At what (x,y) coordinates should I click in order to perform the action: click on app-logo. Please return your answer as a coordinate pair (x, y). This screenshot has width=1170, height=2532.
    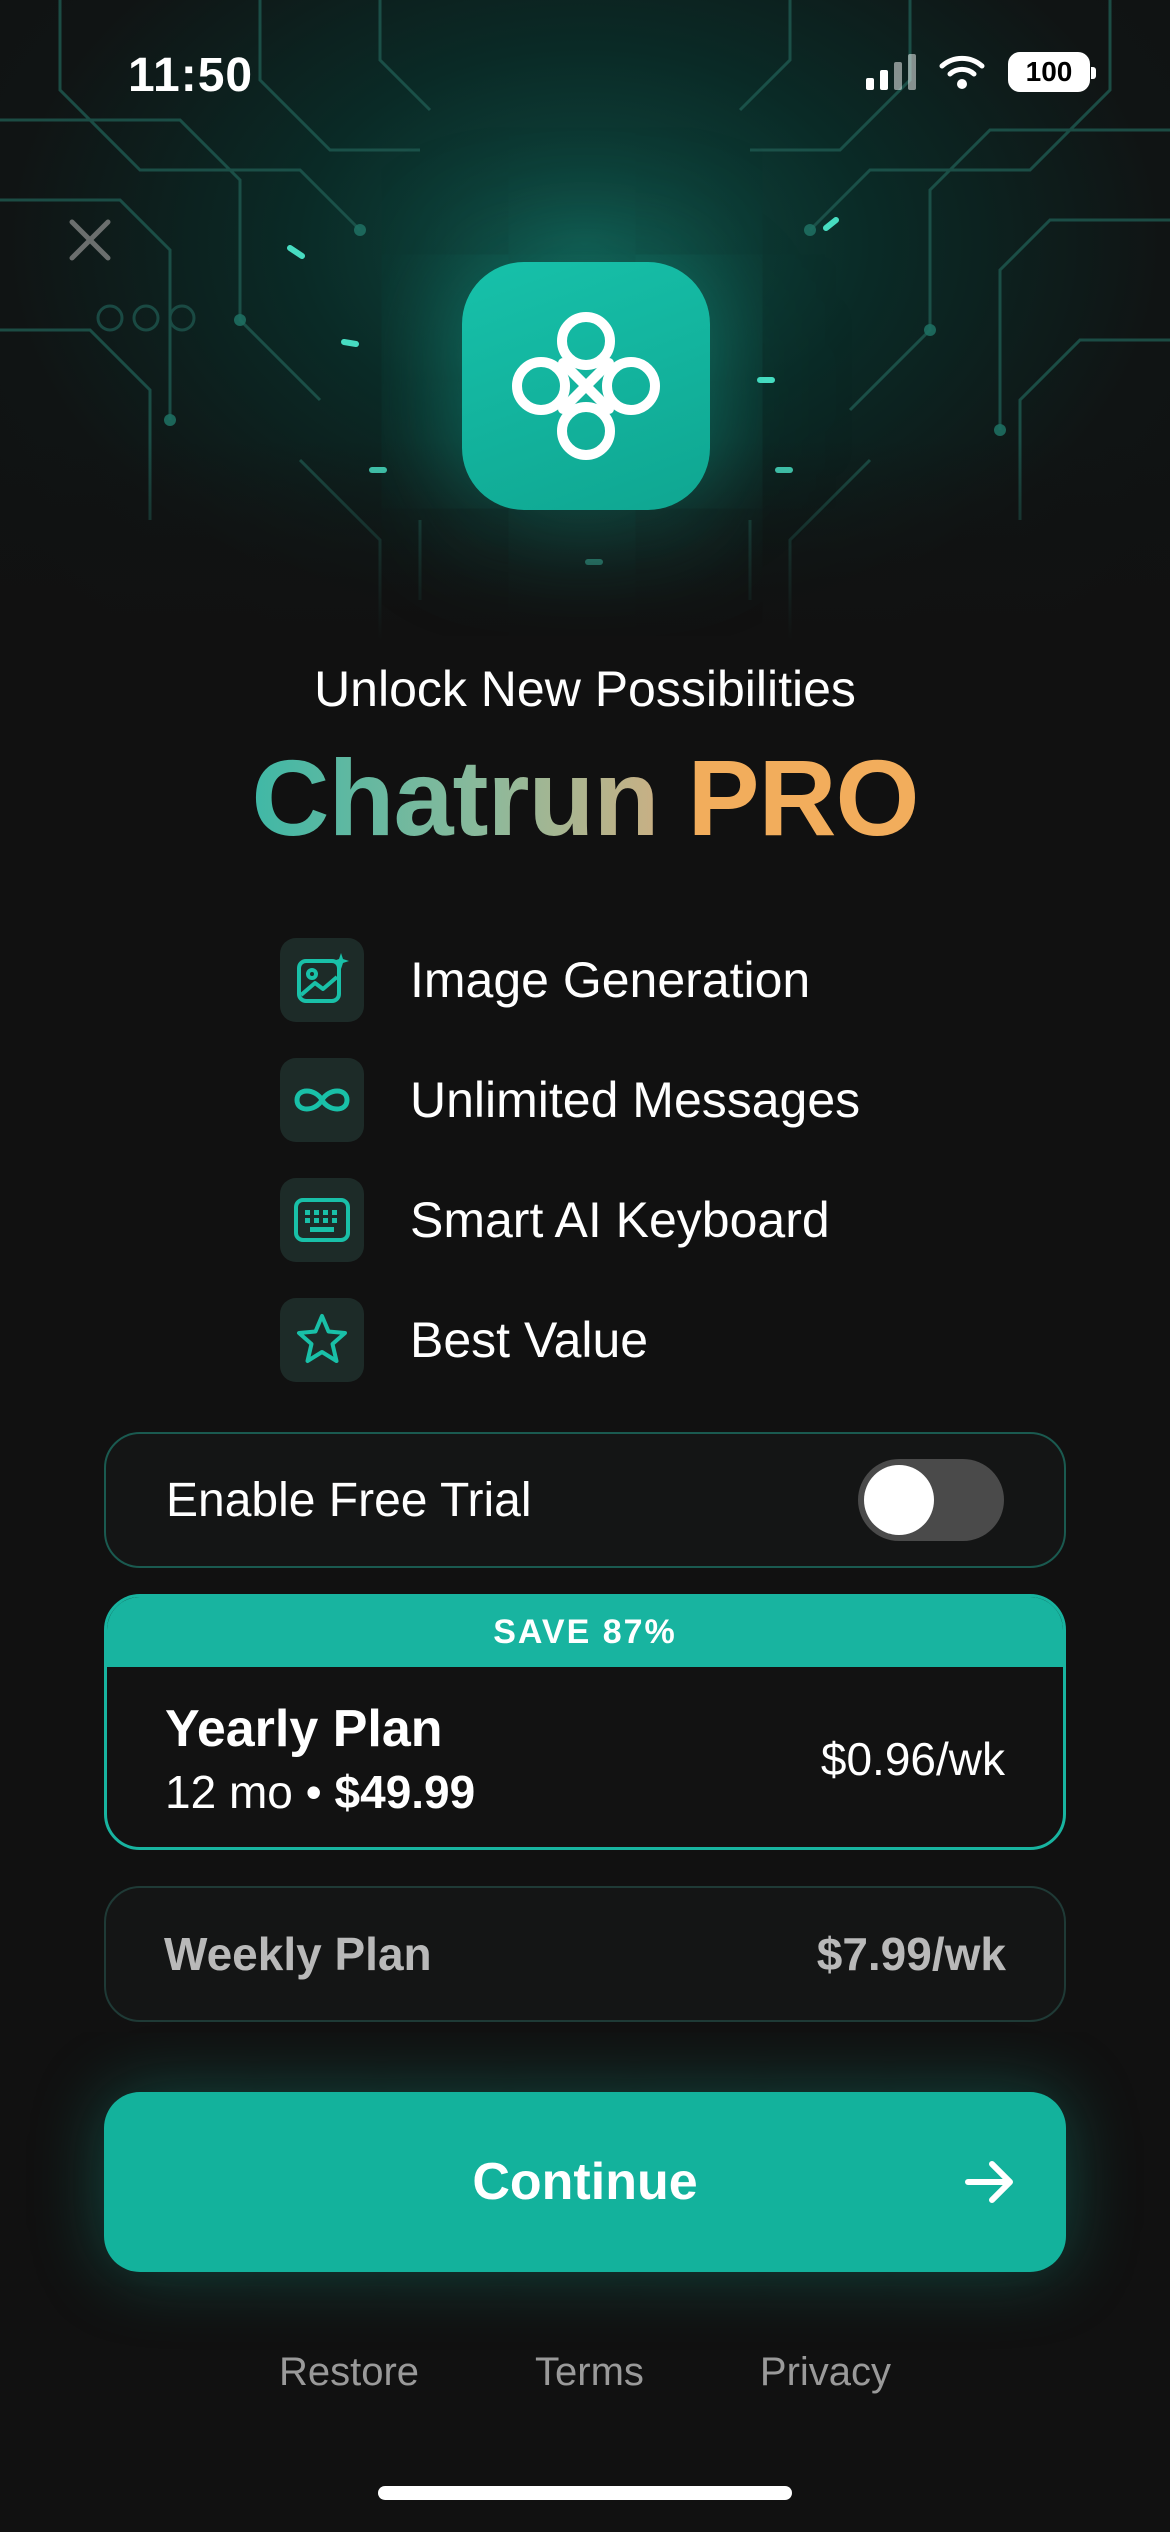
    Looking at the image, I should click on (586, 386).